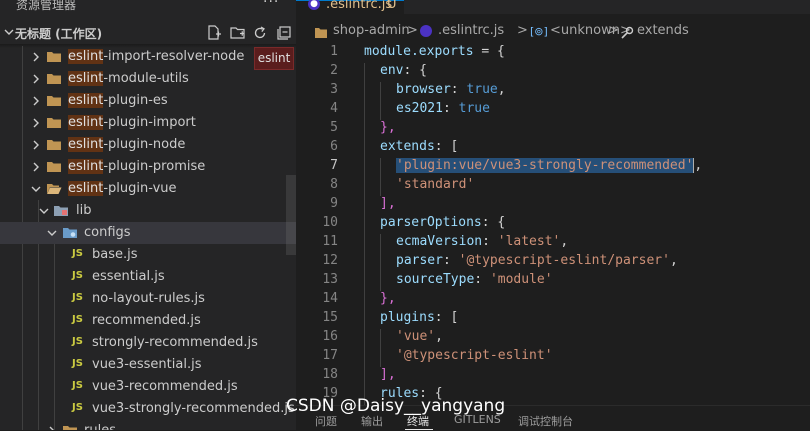 The width and height of the screenshot is (810, 431). I want to click on code-token: ],, so click(388, 203).